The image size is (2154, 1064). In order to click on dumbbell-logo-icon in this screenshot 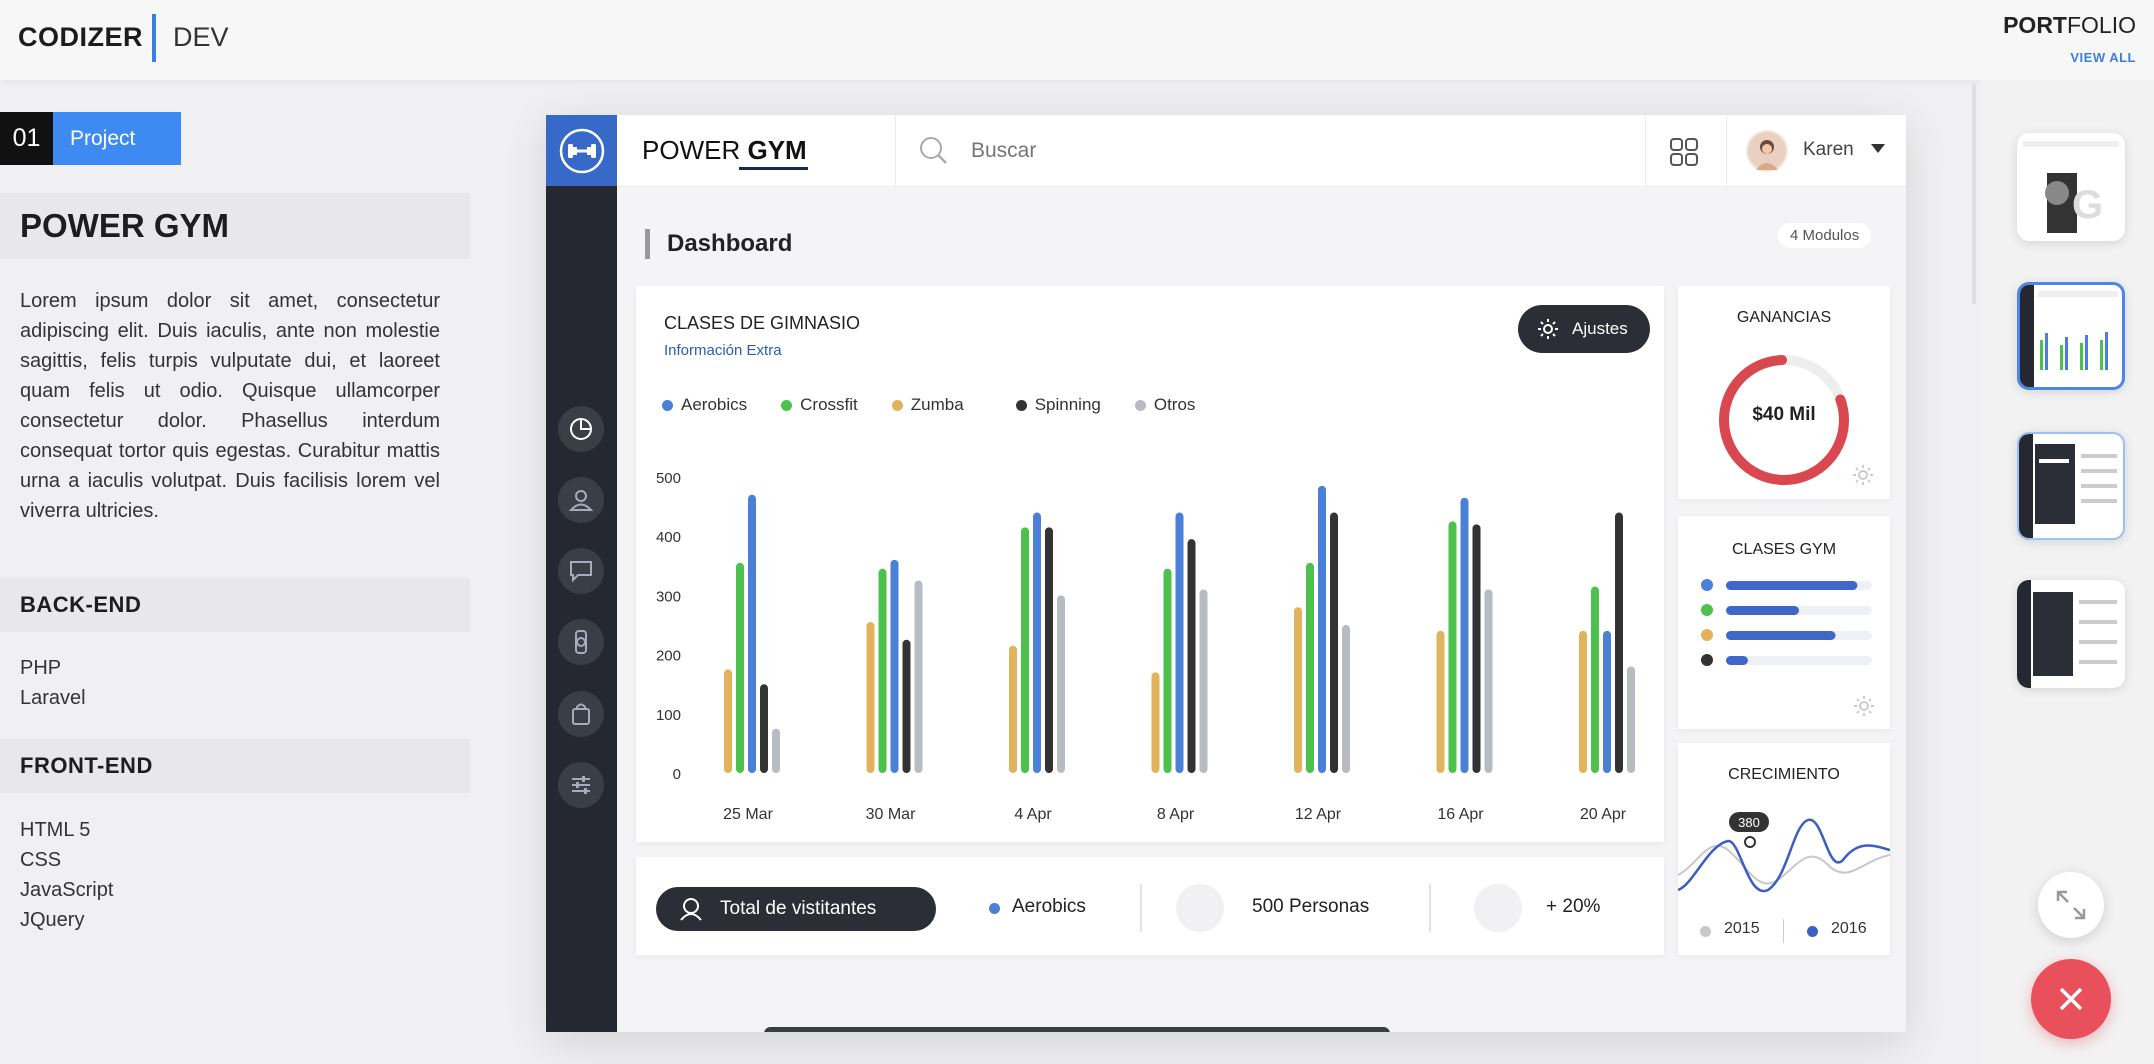, I will do `click(581, 150)`.